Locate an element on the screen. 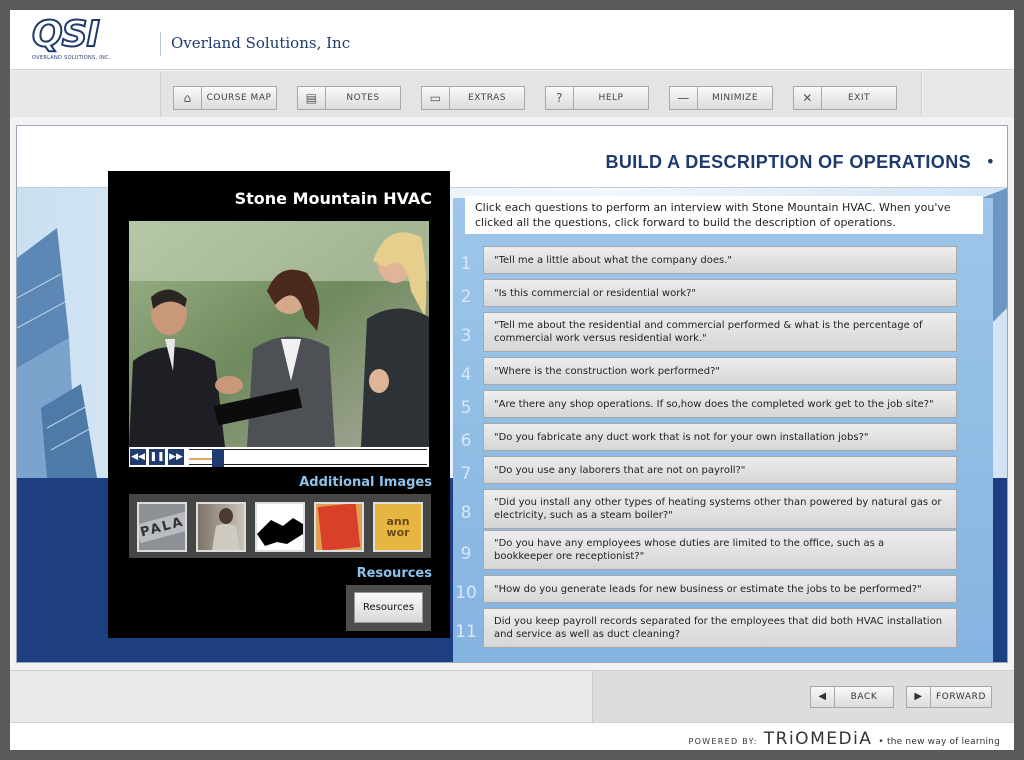 This screenshot has width=1024, height=760. question-number: 7 is located at coordinates (466, 474).